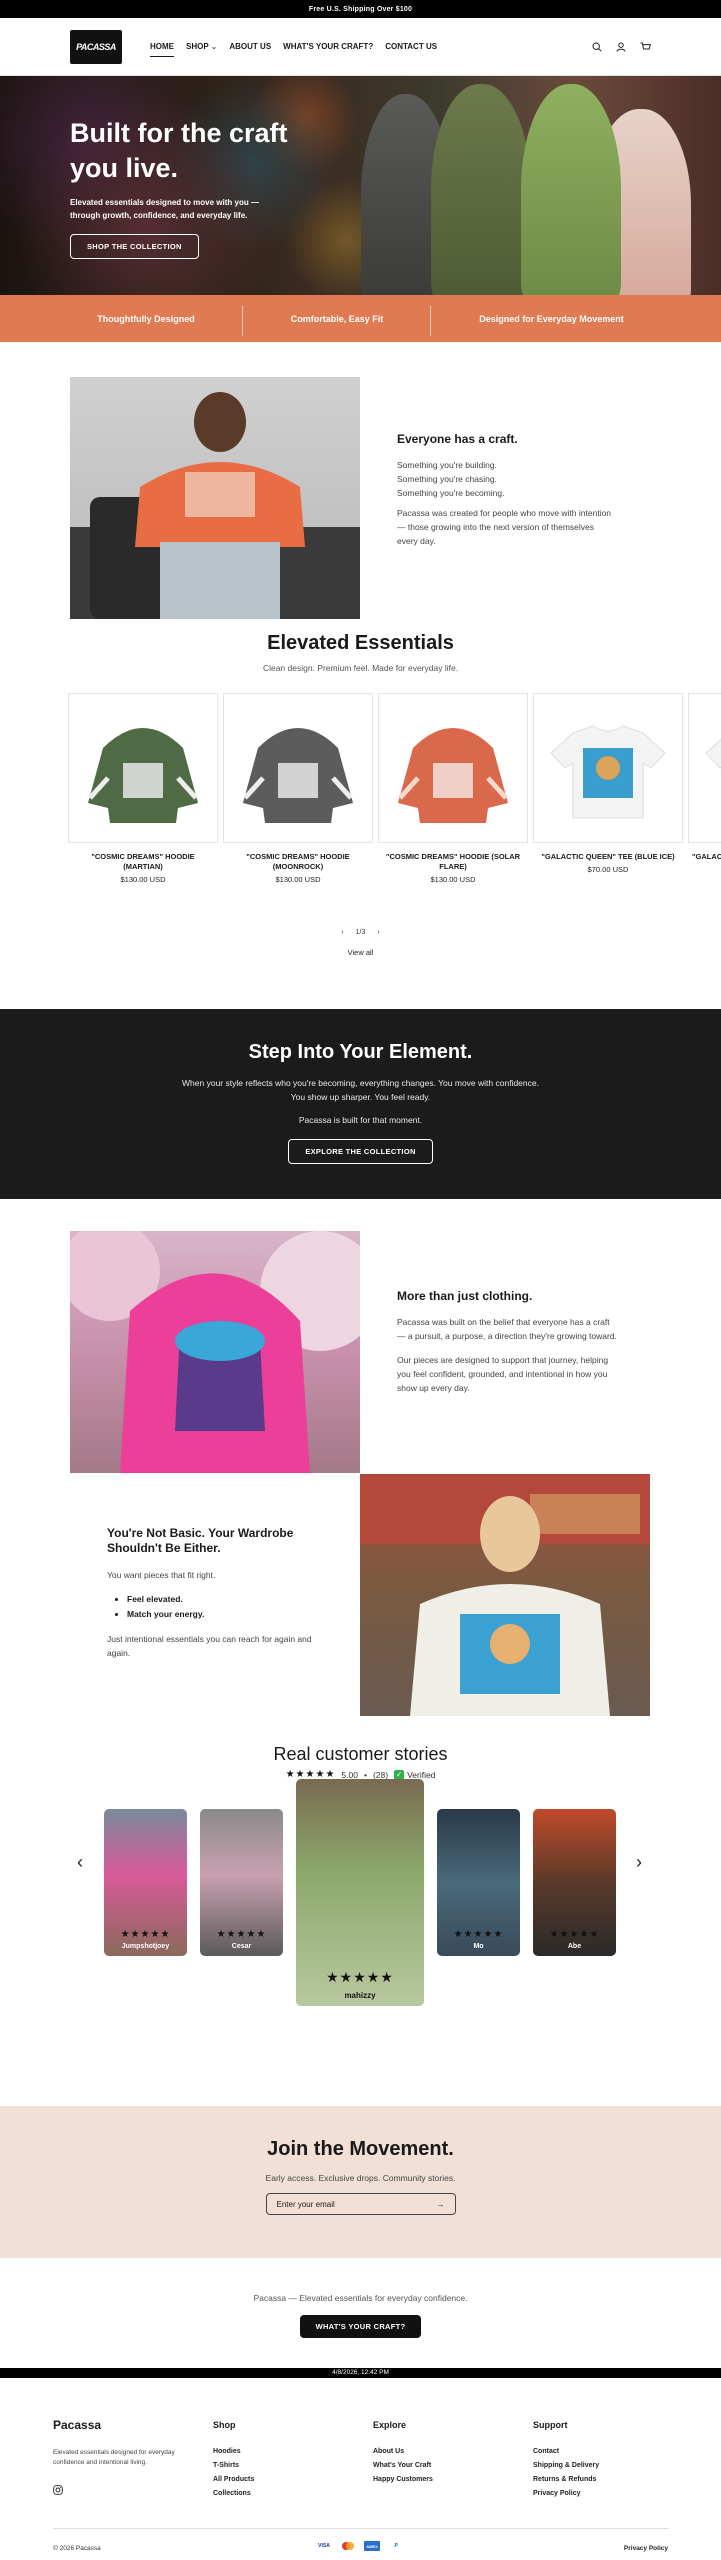 This screenshot has height=2560, width=721. What do you see at coordinates (360, 1052) in the screenshot?
I see `element-title: Step Into Your Element.` at bounding box center [360, 1052].